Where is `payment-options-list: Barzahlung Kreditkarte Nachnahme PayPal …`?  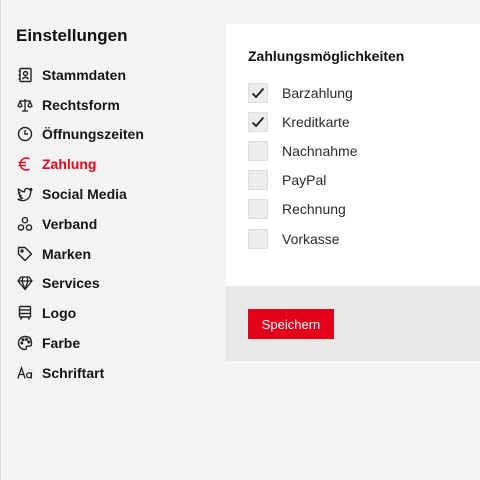
payment-options-list: Barzahlung Kreditkarte Nachnahme PayPal … is located at coordinates (303, 165).